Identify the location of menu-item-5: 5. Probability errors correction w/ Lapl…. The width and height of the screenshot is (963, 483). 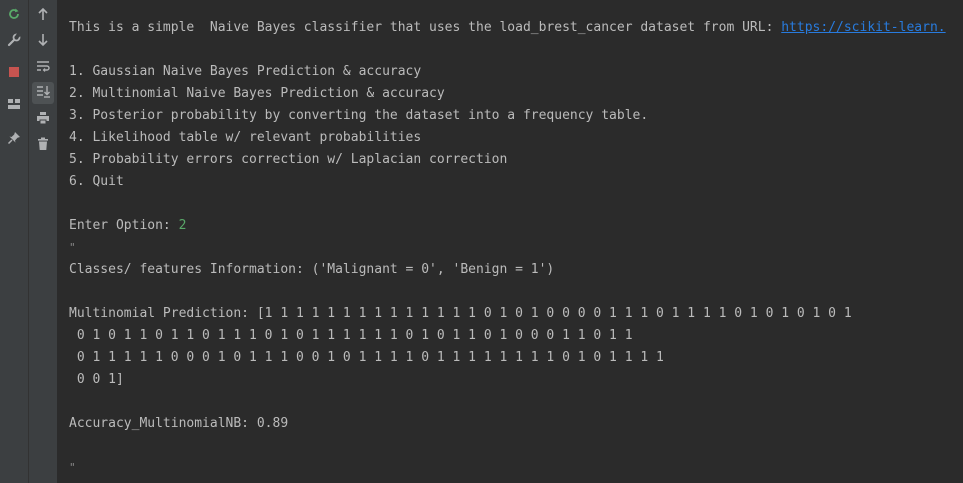
(288, 159).